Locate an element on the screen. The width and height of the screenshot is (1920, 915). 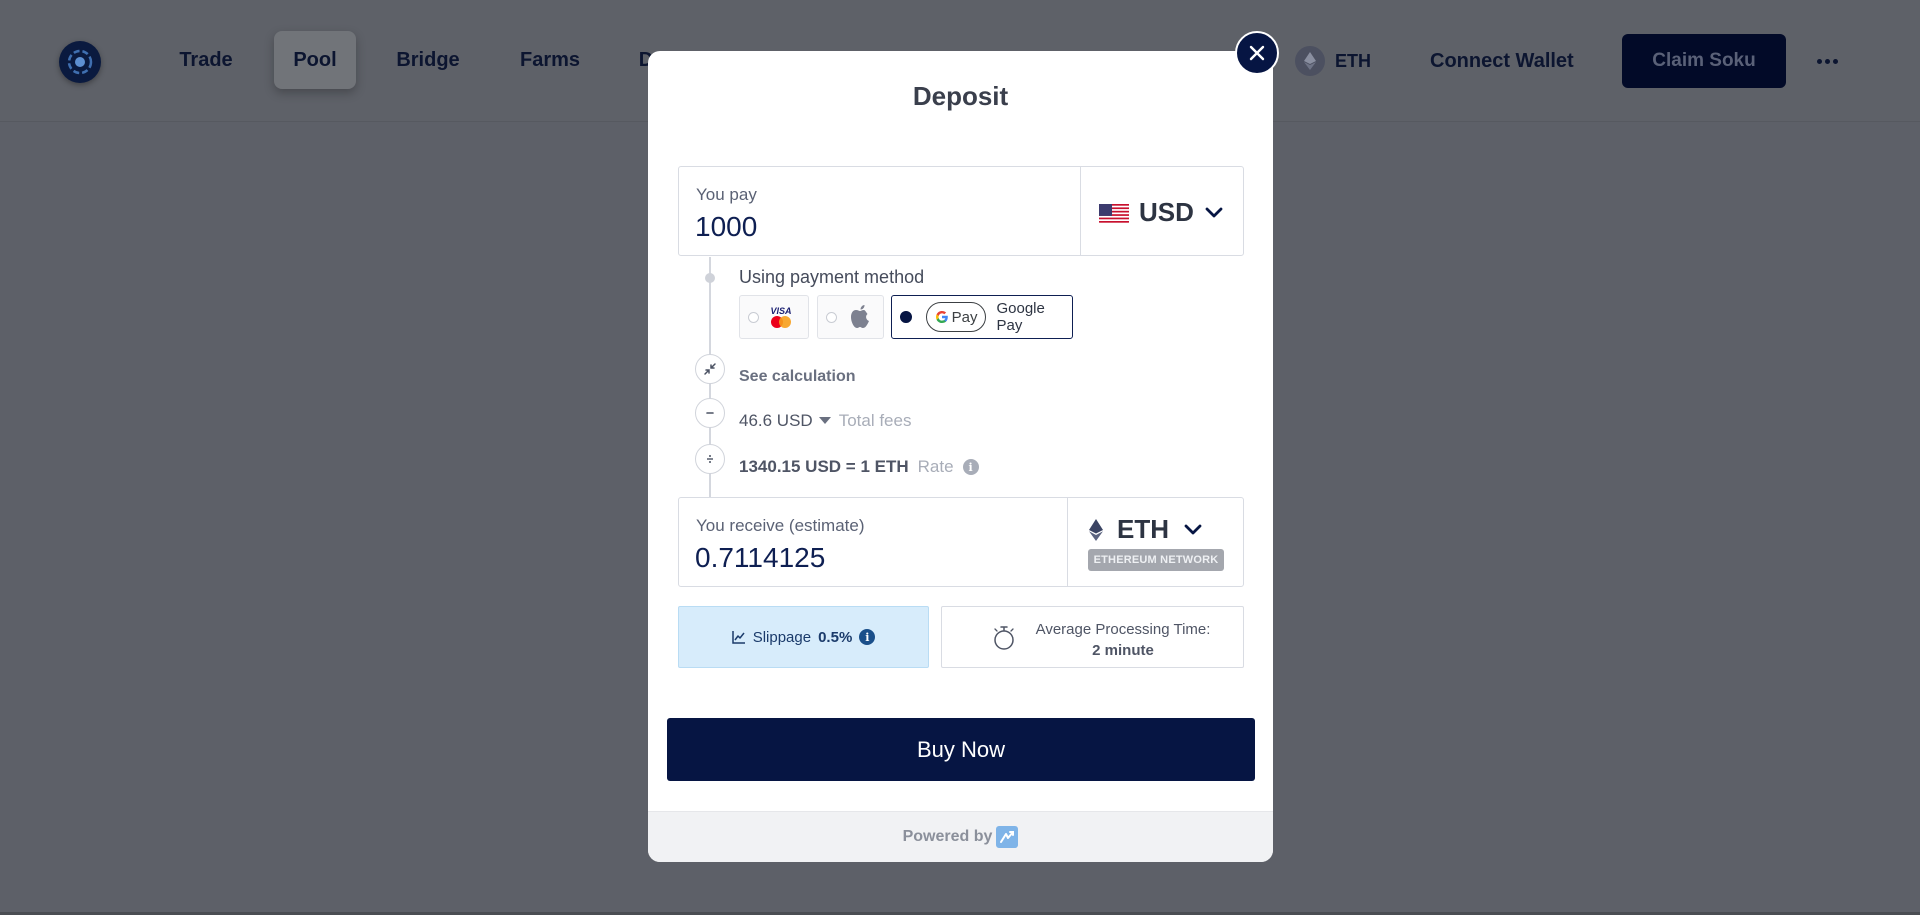
caret-down-icon is located at coordinates (824, 420).